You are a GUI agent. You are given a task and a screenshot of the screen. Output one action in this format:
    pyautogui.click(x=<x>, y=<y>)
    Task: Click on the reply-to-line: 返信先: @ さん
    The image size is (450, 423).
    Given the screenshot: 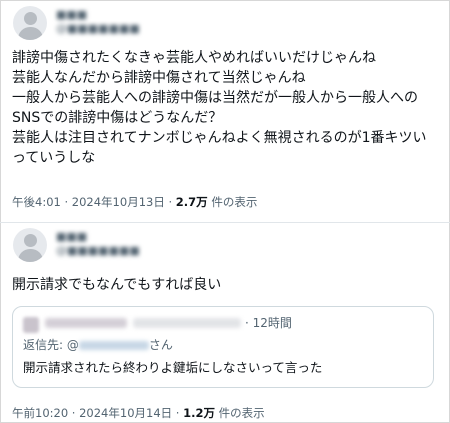 What is the action you would take?
    pyautogui.click(x=98, y=344)
    